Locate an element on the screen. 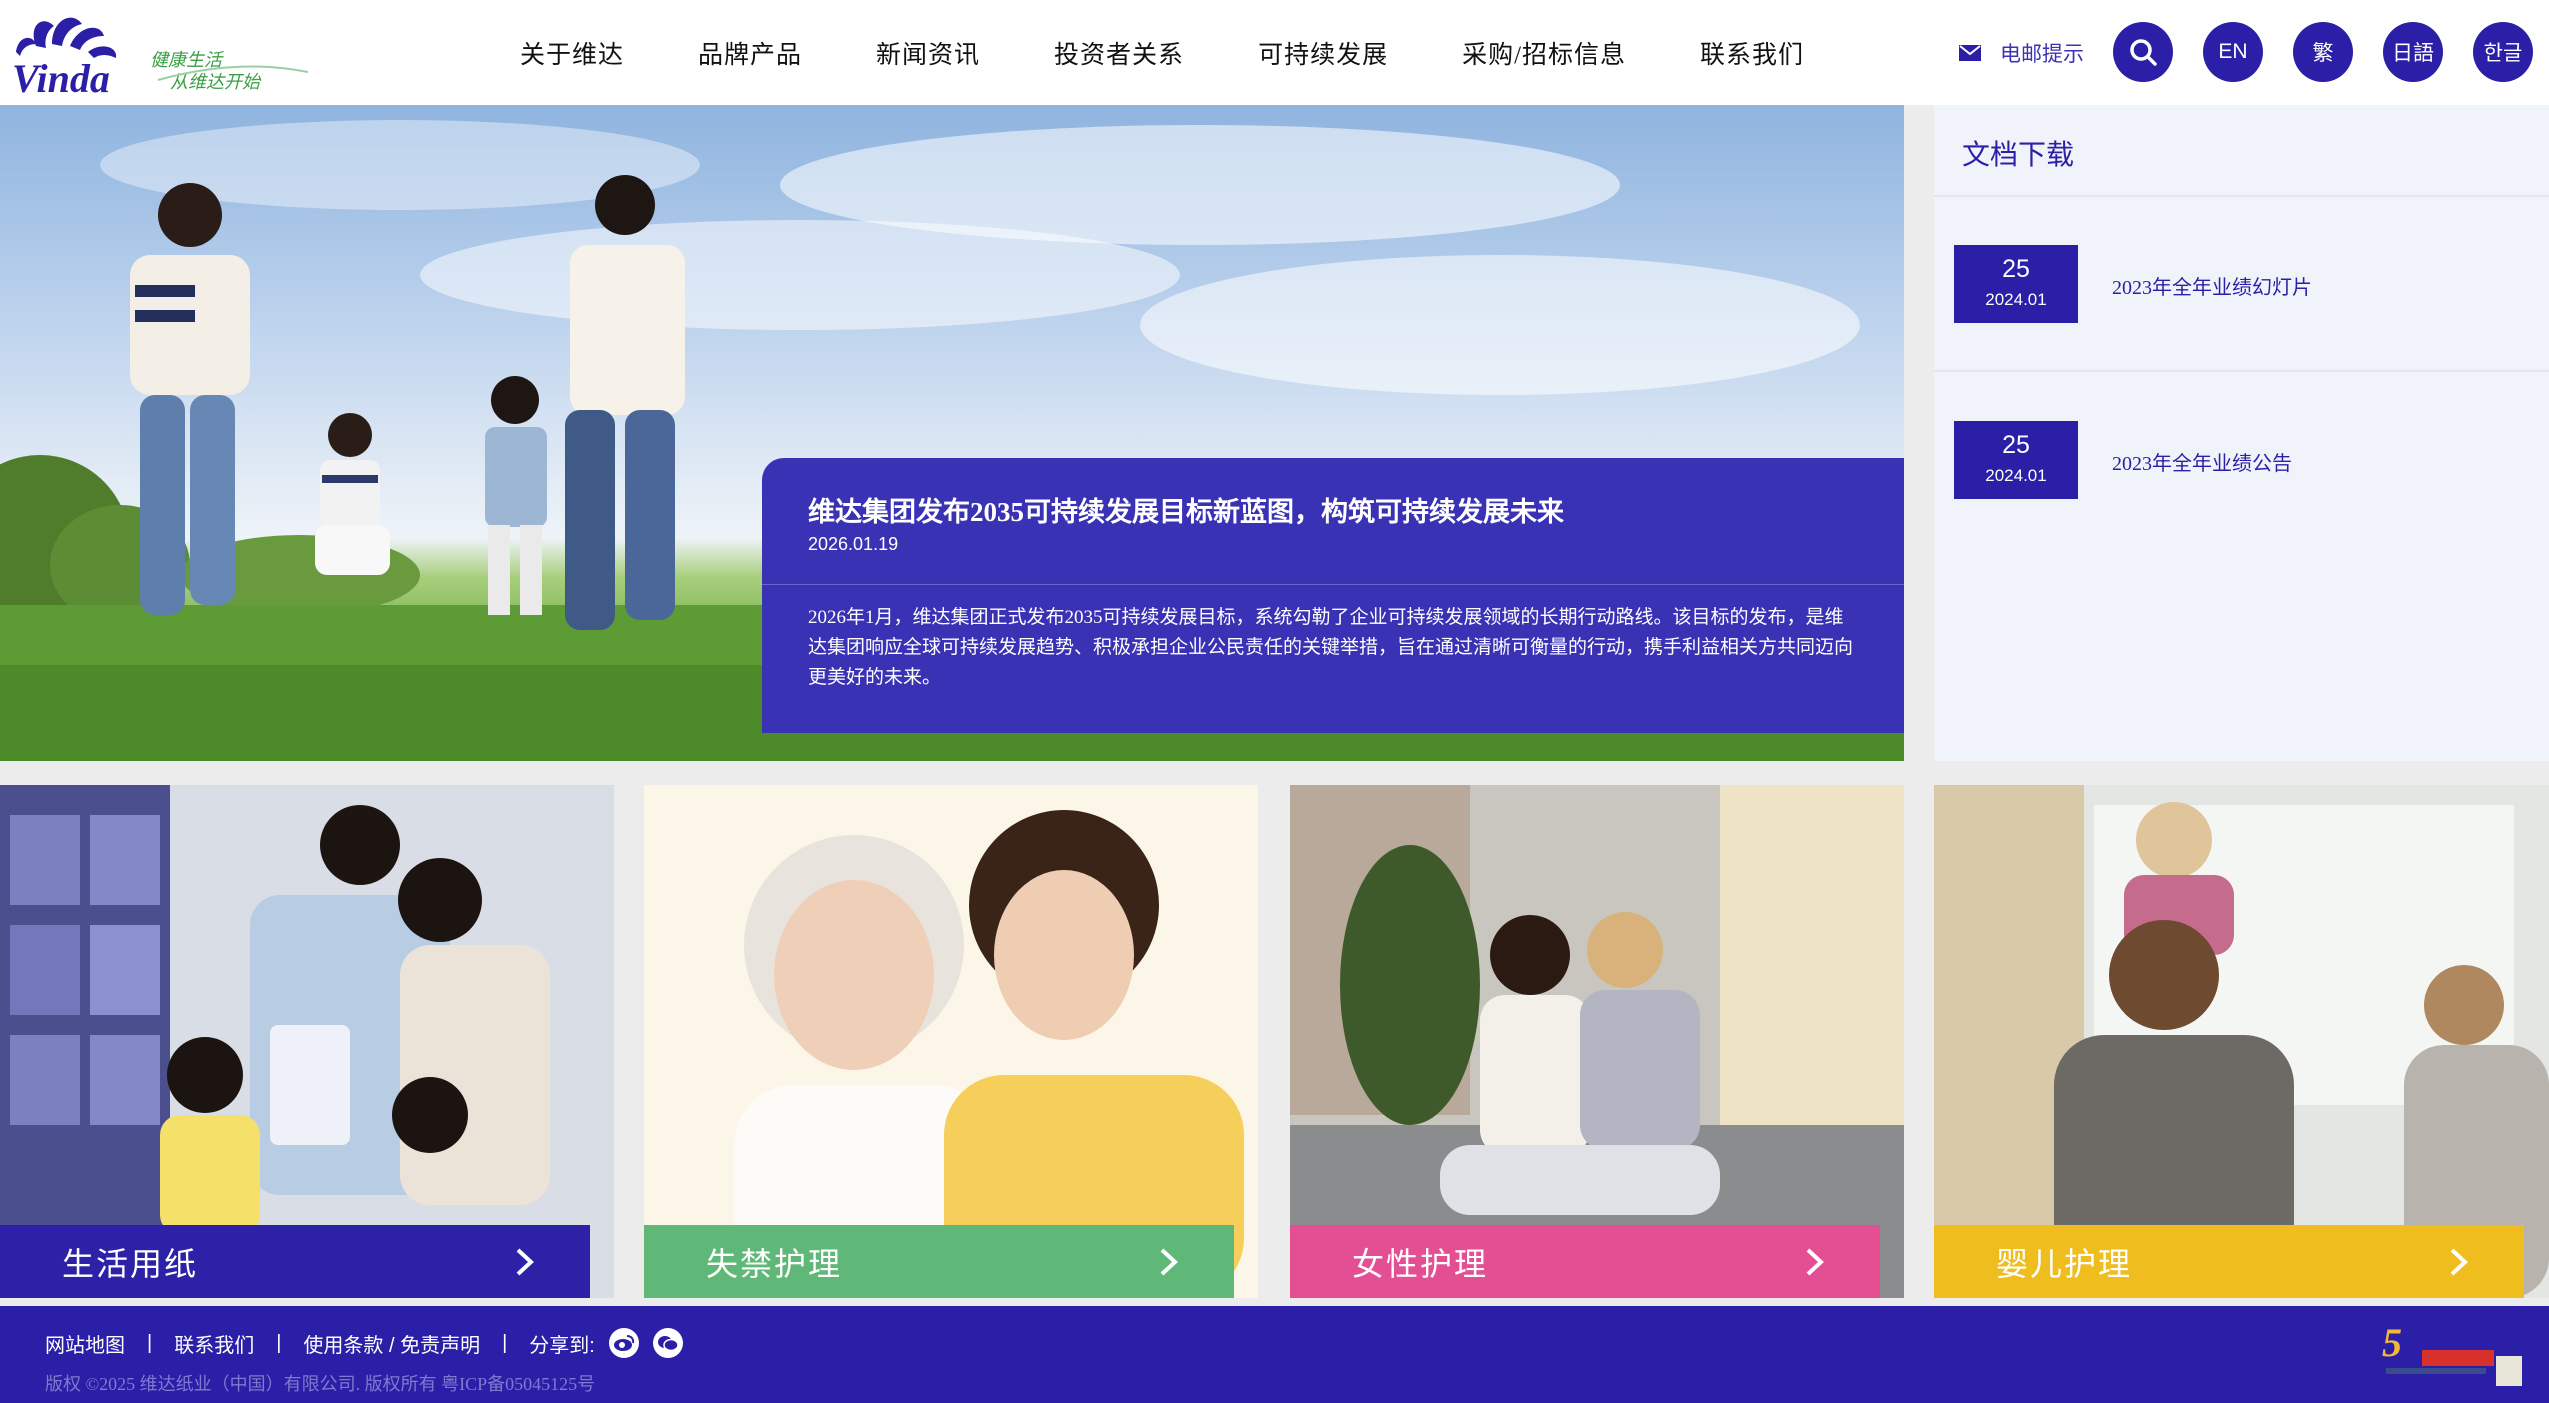 This screenshot has height=1403, width=2549. baby-category-button: 婴儿护理 is located at coordinates (2229, 1261).